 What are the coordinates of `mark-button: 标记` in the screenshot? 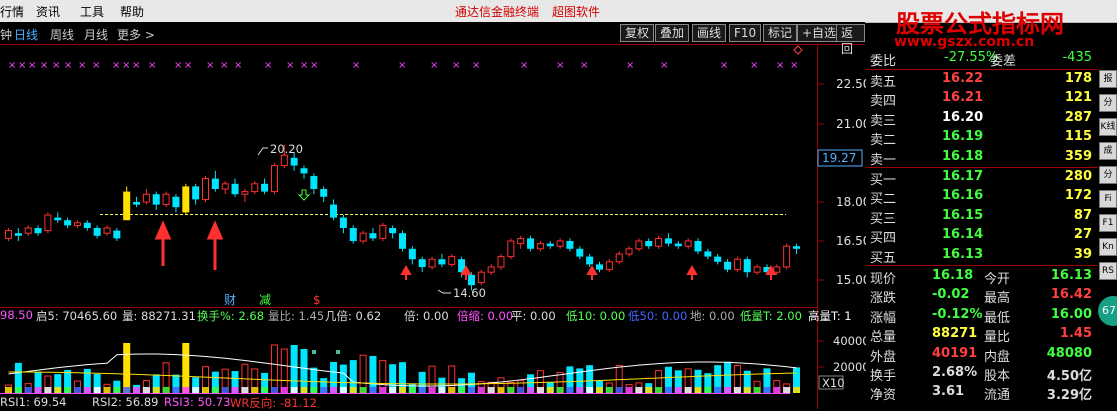 It's located at (780, 33).